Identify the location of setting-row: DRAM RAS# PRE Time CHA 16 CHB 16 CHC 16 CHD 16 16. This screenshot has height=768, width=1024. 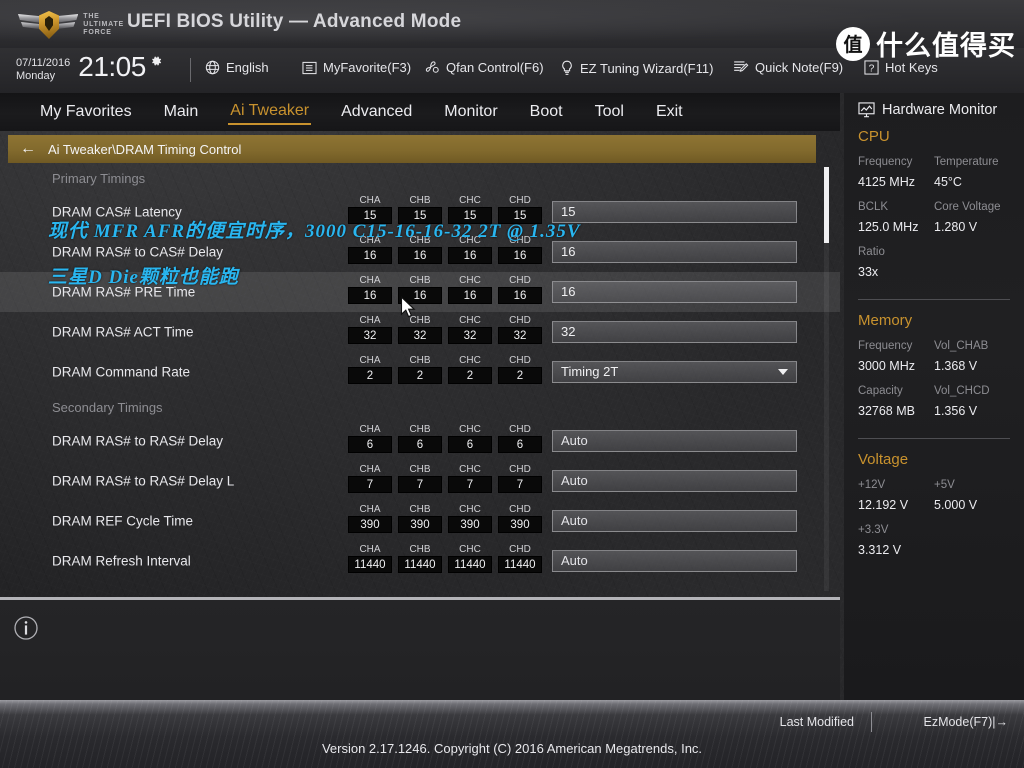
(420, 292).